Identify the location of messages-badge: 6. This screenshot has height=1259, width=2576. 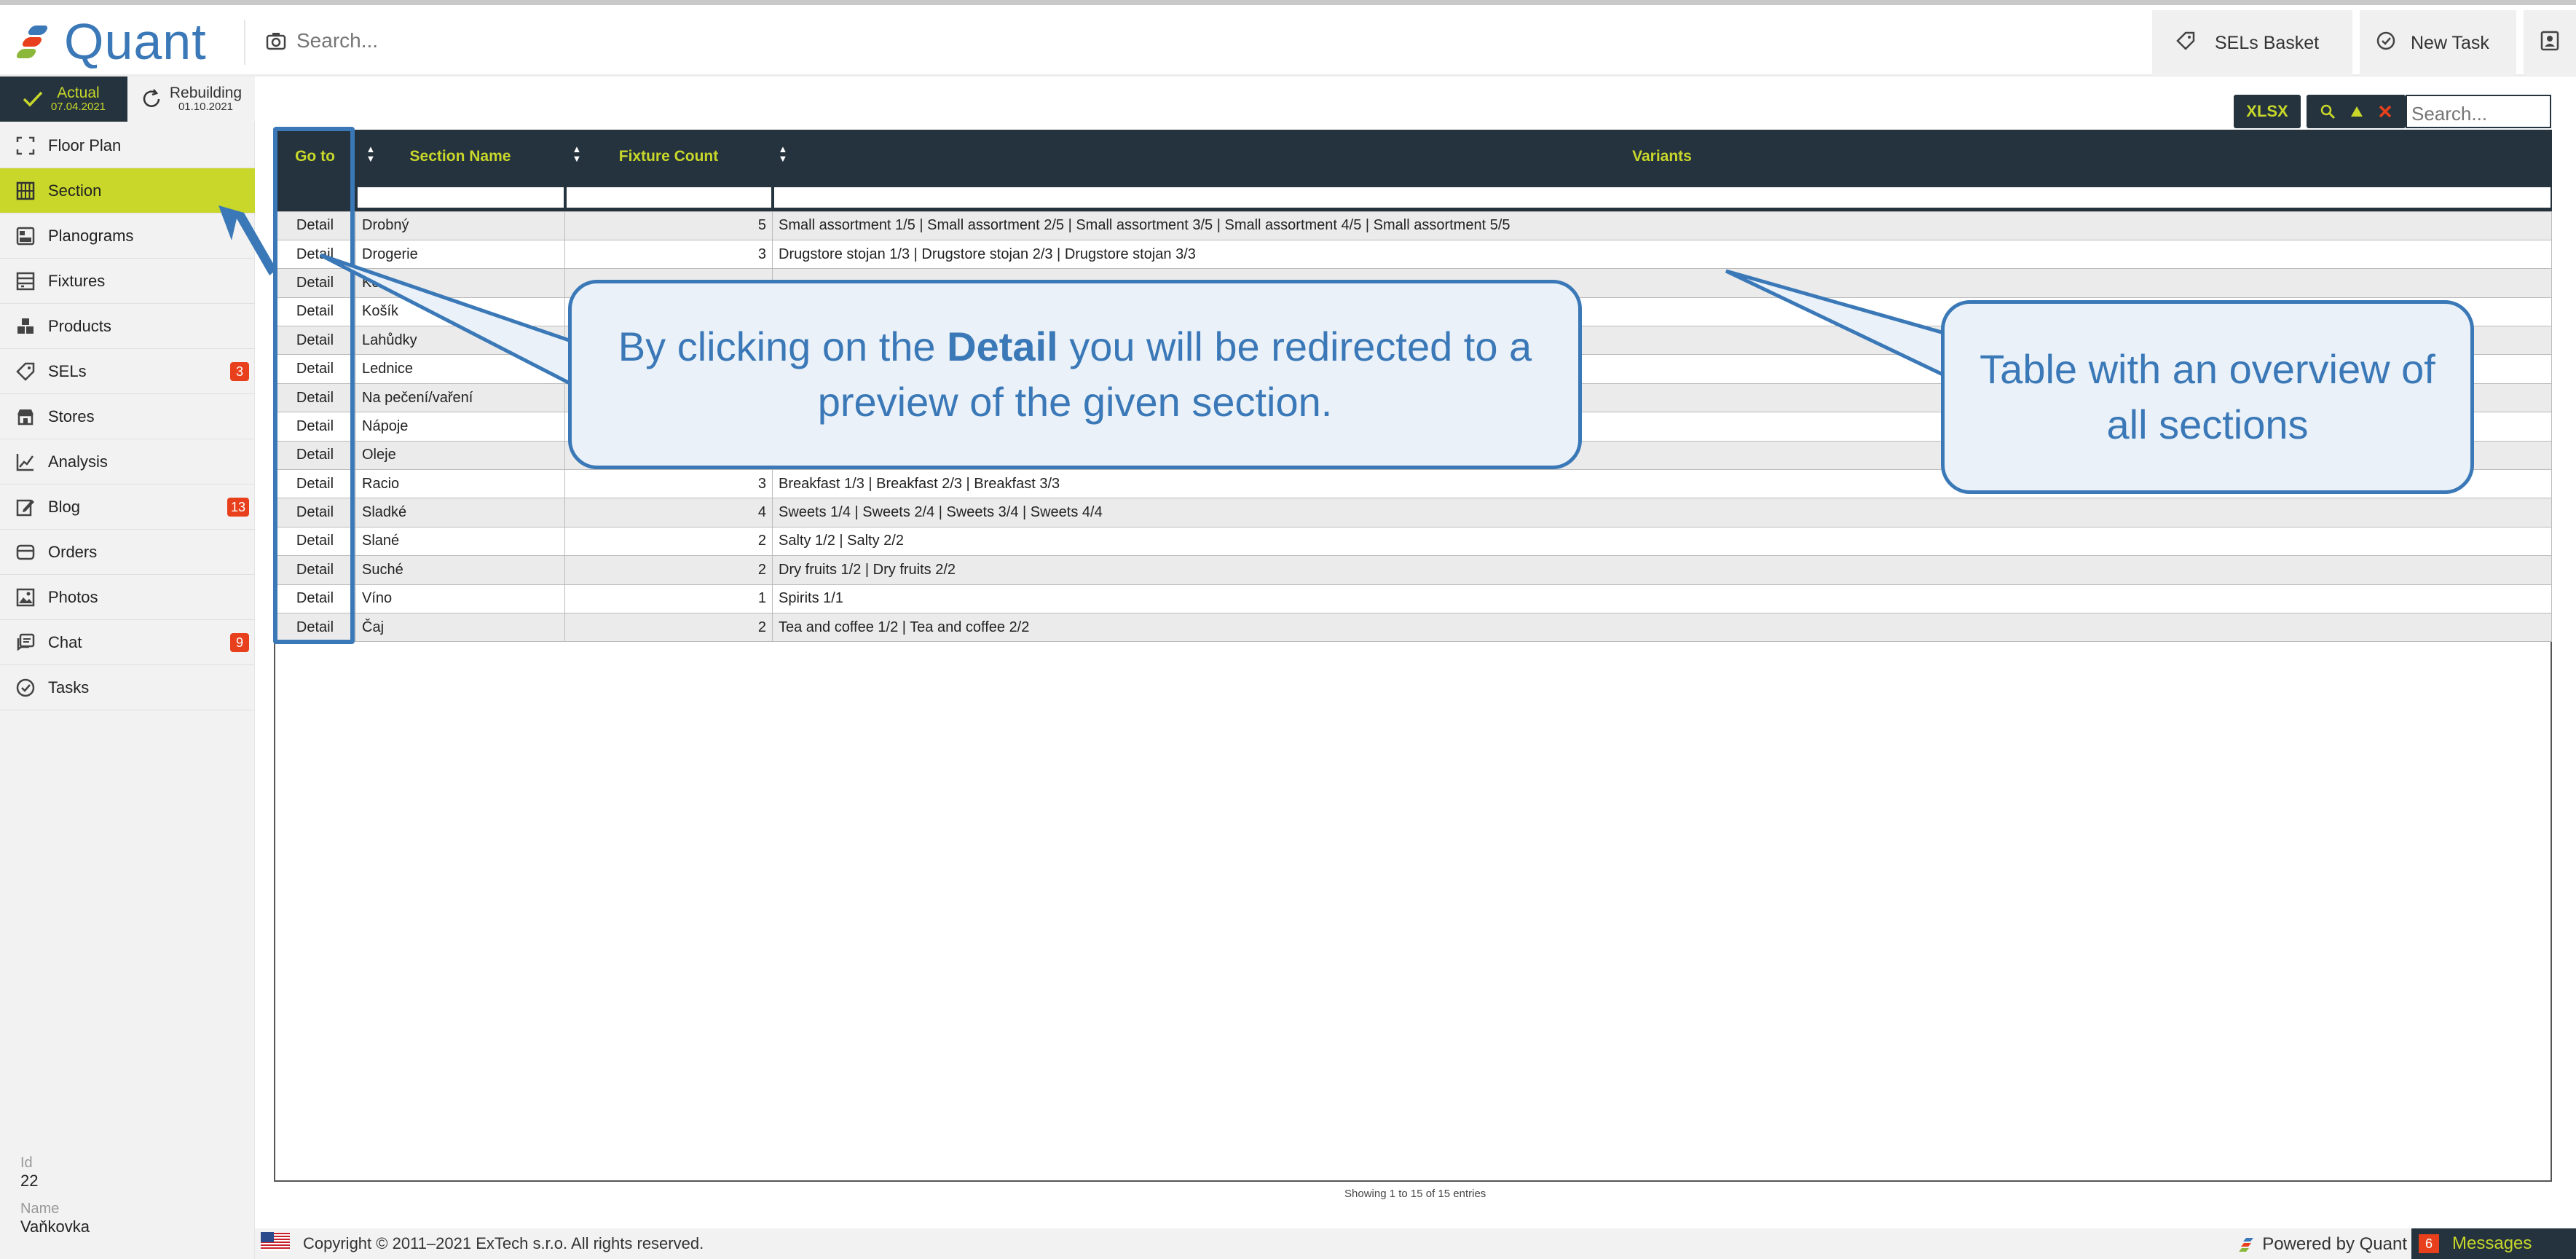
(2429, 1243).